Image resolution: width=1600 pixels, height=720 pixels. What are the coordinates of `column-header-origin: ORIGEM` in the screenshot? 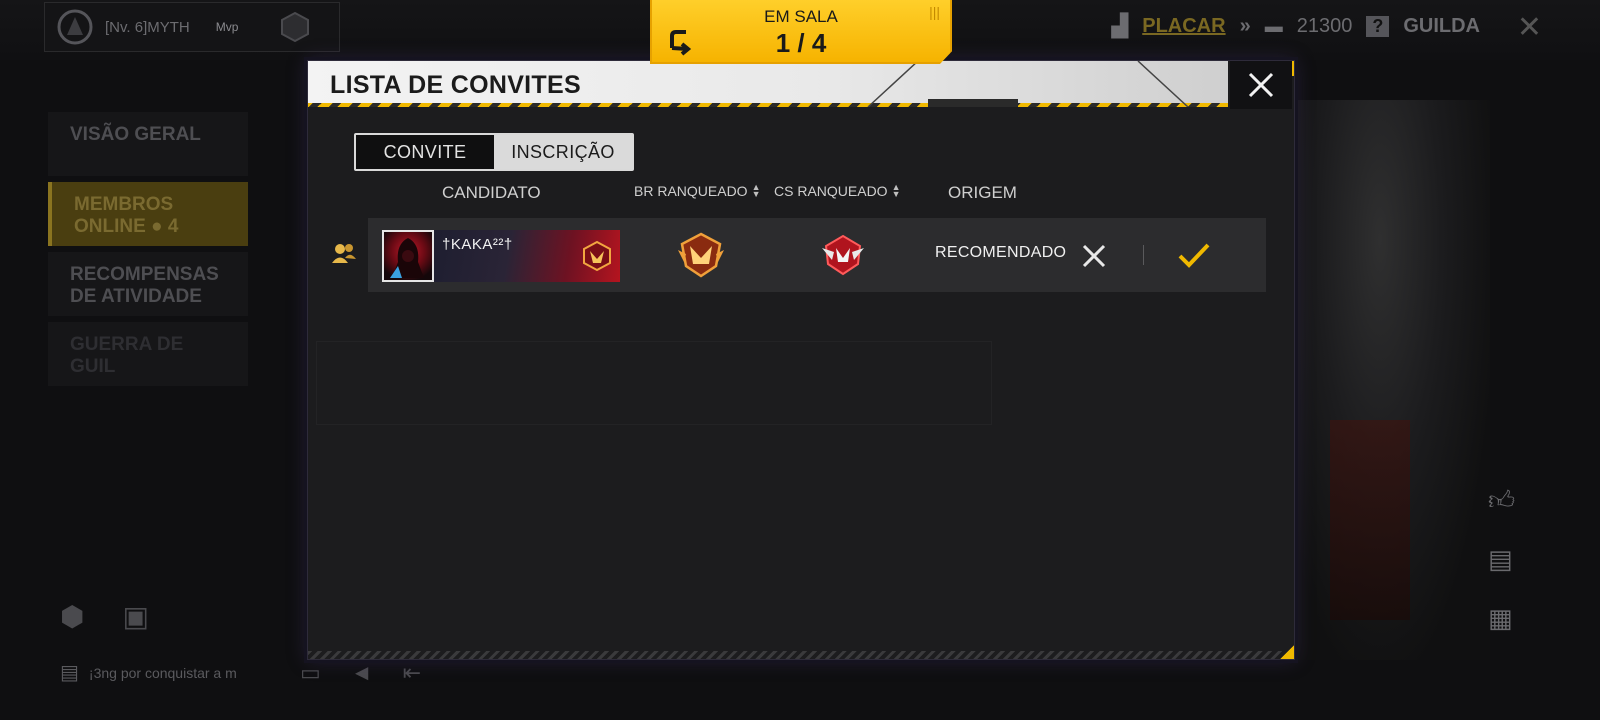 It's located at (982, 193).